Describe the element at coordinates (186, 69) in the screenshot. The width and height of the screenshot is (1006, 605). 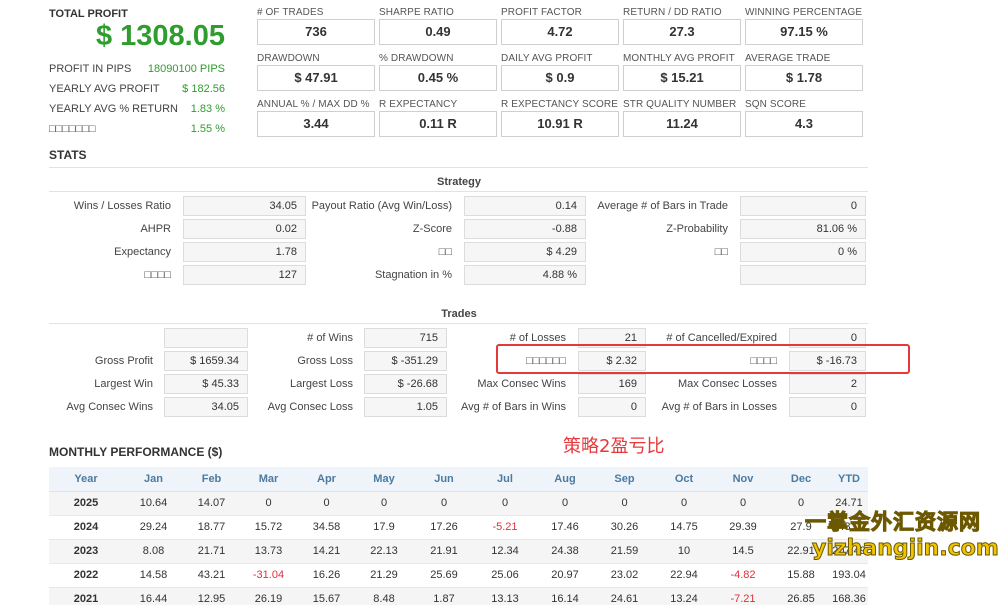
I see `summary-value: 18090100 PIPS` at that location.